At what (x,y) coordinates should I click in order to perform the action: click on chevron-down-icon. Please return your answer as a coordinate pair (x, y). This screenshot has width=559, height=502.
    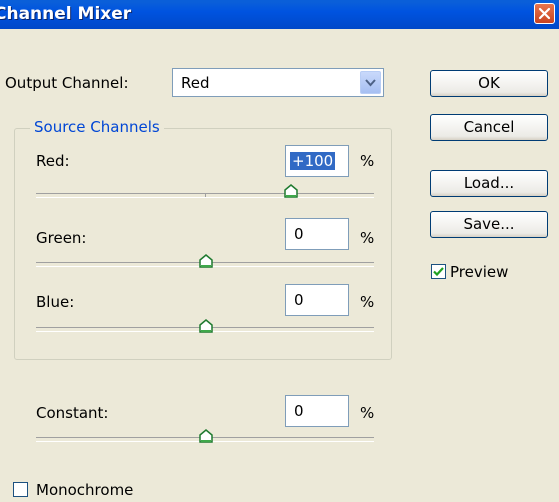
    Looking at the image, I should click on (370, 83).